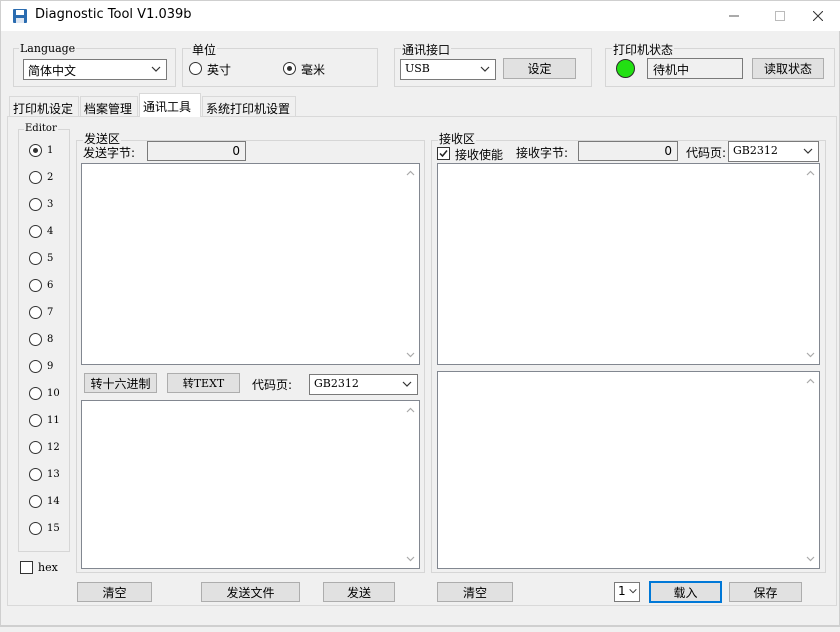 The image size is (840, 632). I want to click on page-select-value: 1, so click(622, 591).